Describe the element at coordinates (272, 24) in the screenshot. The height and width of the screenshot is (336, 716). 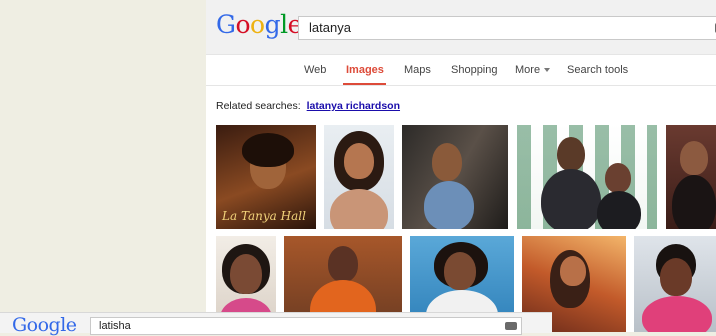
I see `logo-letter: g` at that location.